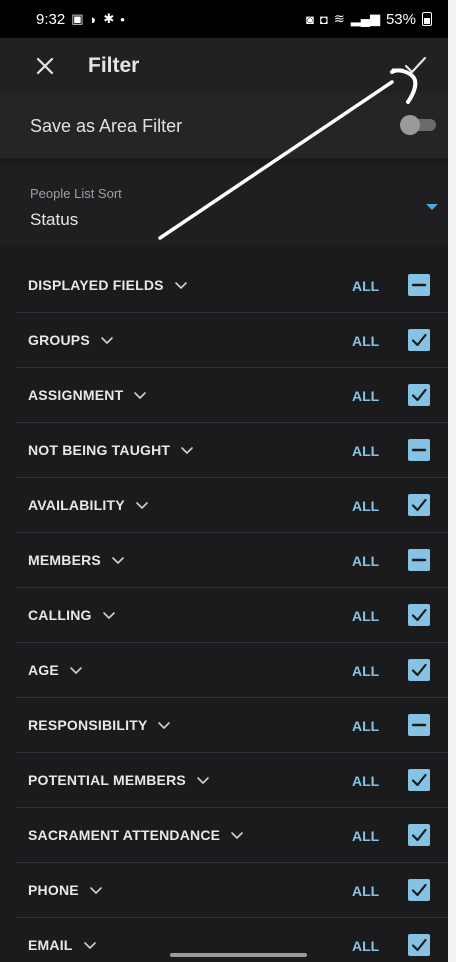 This screenshot has width=456, height=962. Describe the element at coordinates (224, 126) in the screenshot. I see `save-area-filter-row: Save as Area Filter` at that location.